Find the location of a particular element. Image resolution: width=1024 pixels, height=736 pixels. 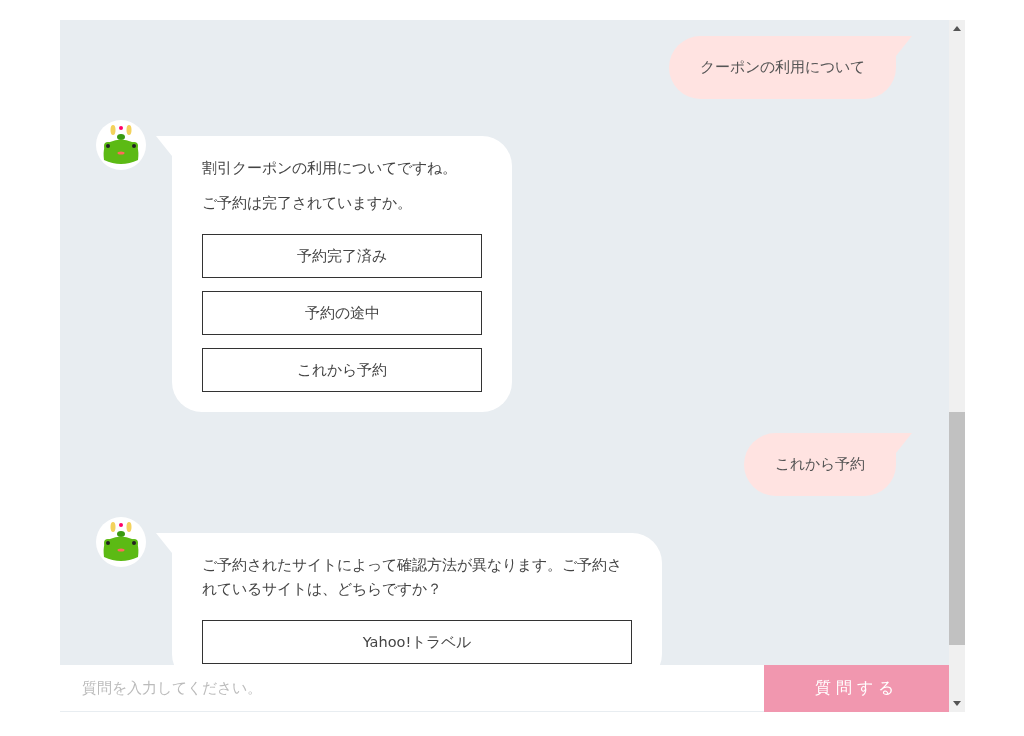

bot-message-text: ご予約は完了されていますか。 is located at coordinates (307, 203).